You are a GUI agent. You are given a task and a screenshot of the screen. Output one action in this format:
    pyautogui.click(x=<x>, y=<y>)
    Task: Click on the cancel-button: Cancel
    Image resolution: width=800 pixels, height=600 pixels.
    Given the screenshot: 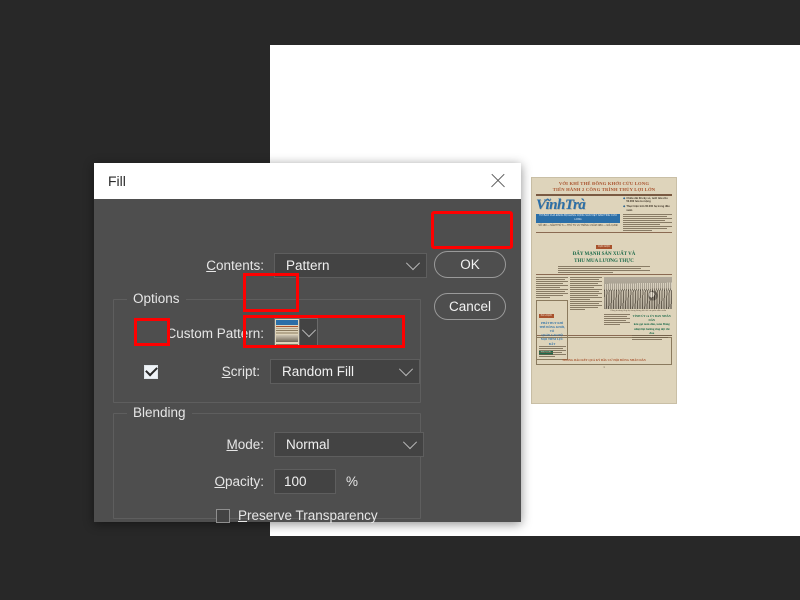 What is the action you would take?
    pyautogui.click(x=470, y=306)
    